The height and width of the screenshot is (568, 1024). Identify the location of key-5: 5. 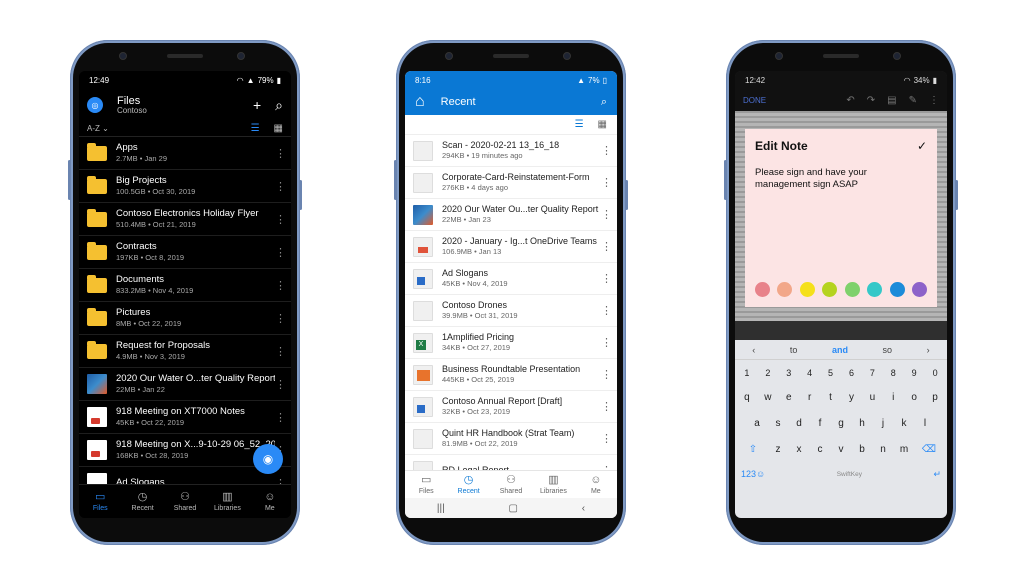
(831, 373).